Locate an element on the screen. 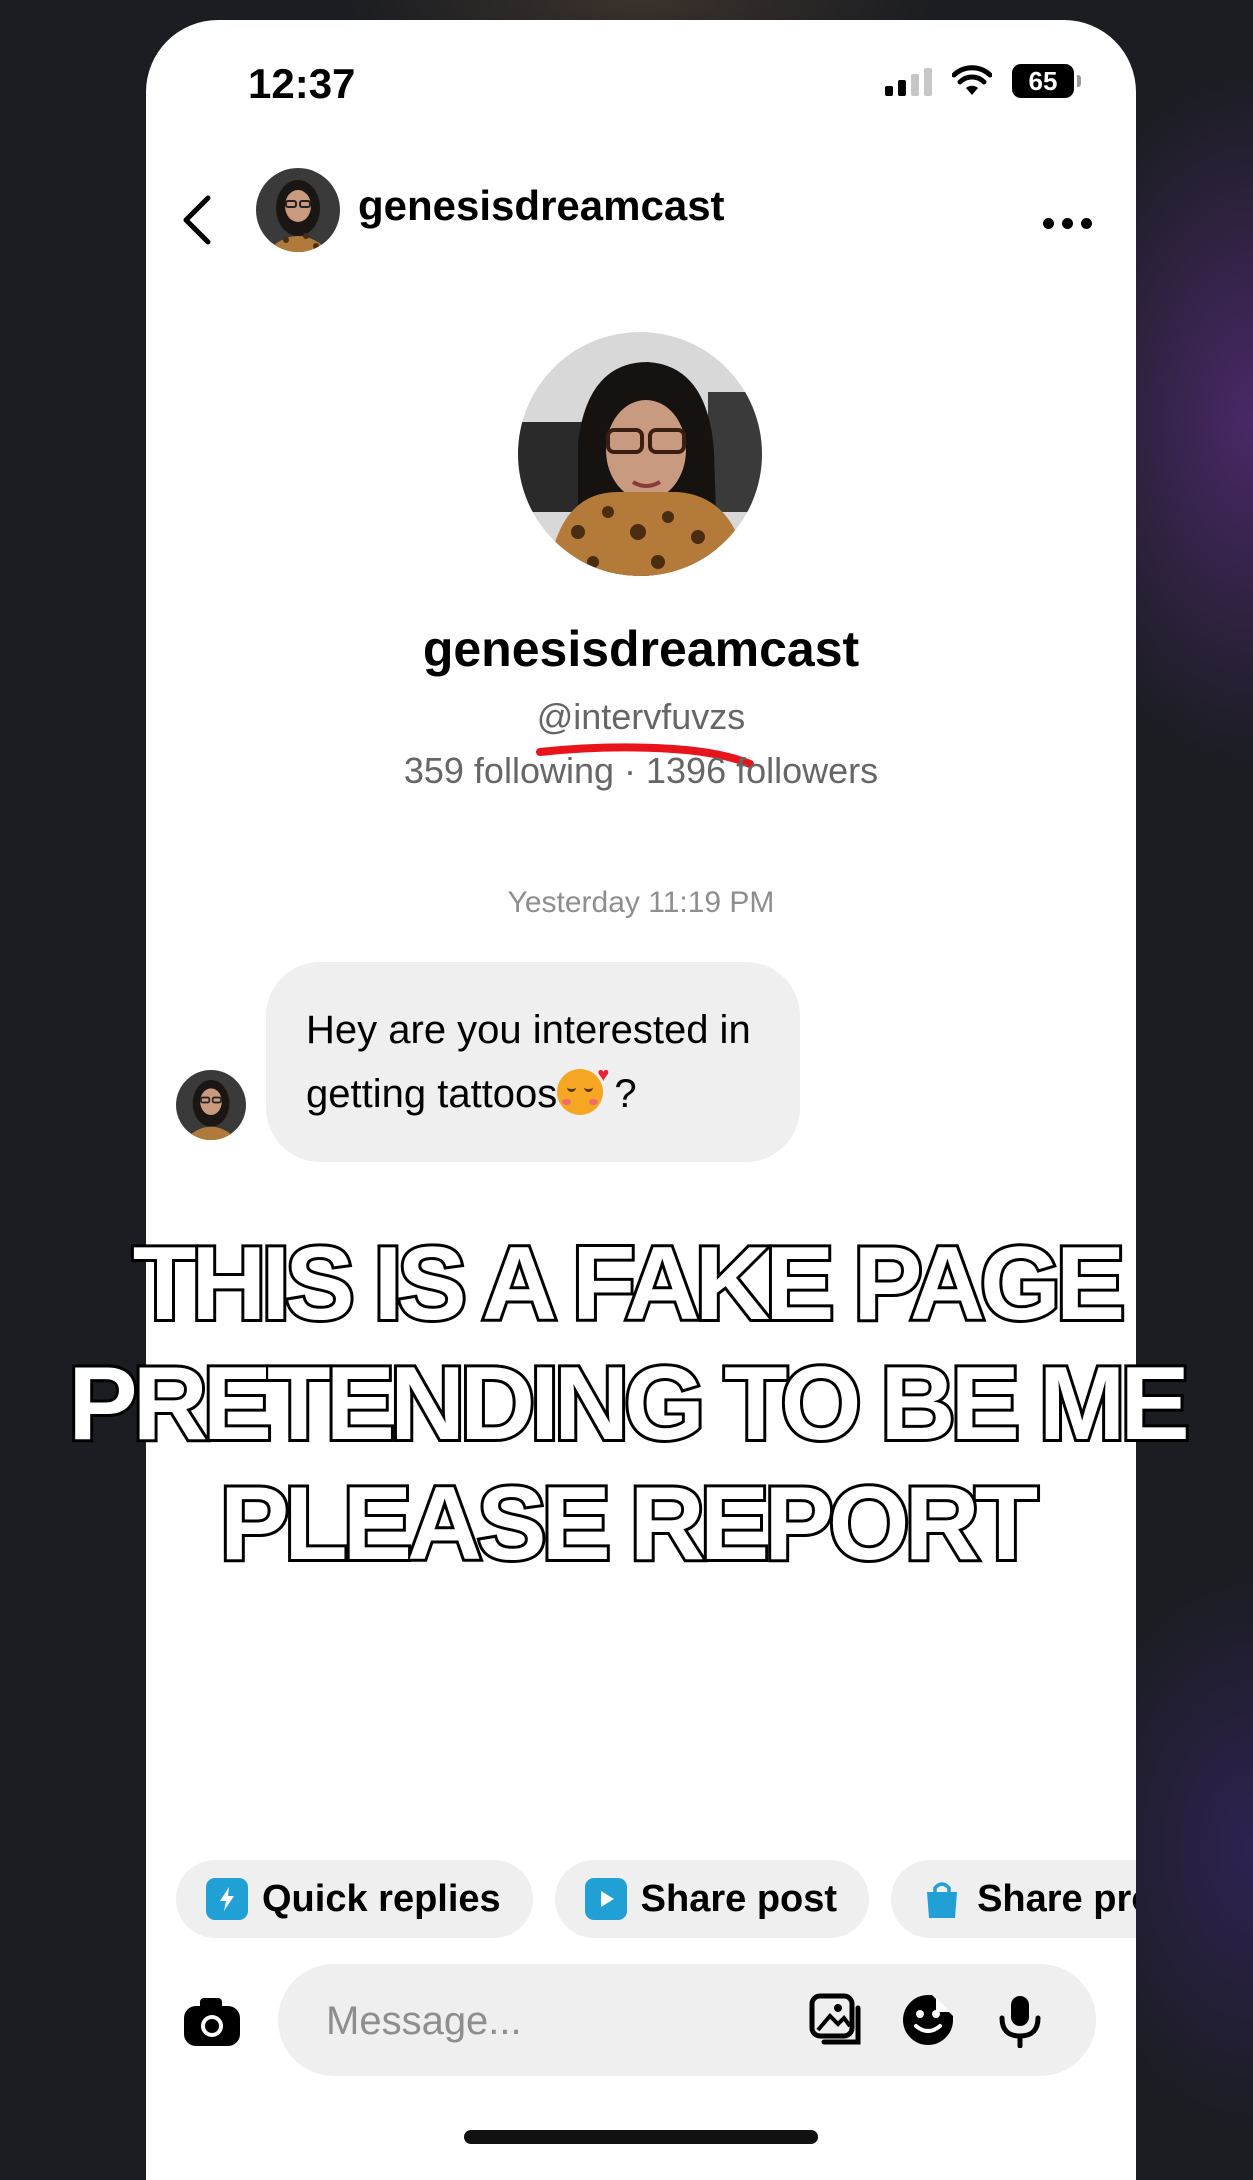 The width and height of the screenshot is (1253, 2180). caption-line-2: PRETENDING TO BE ME is located at coordinates (629, 1404).